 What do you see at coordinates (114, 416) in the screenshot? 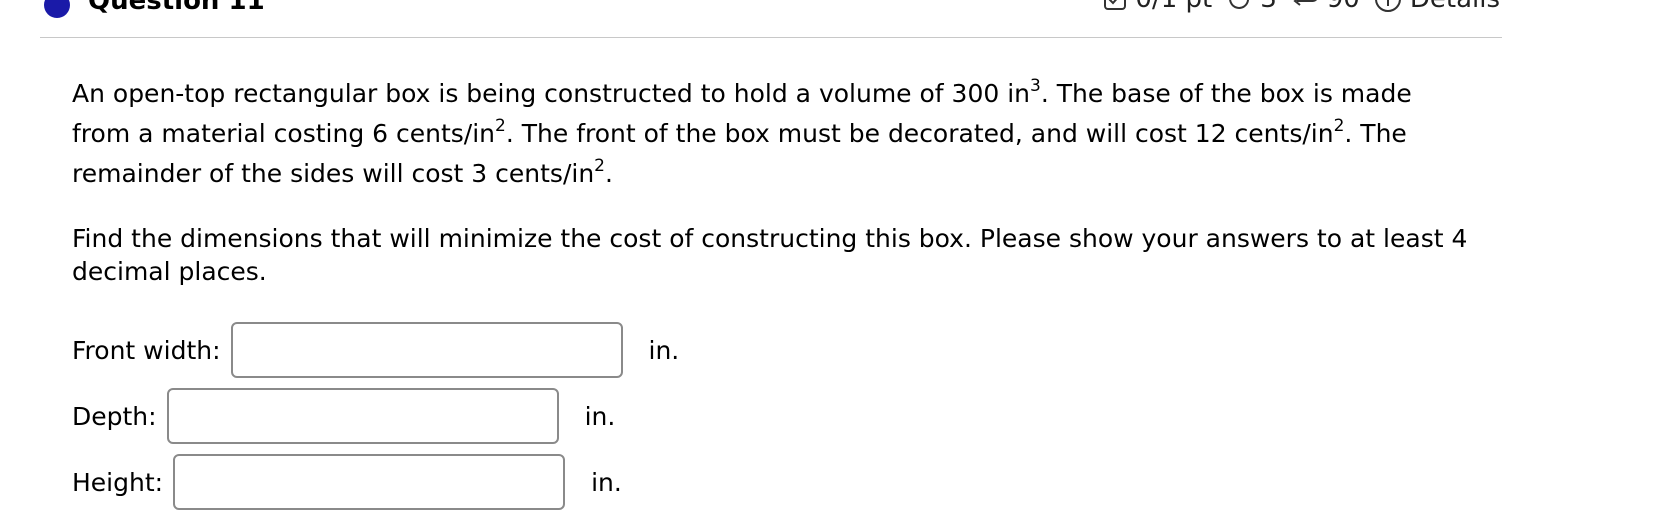
I see `depth-label: Depth:` at bounding box center [114, 416].